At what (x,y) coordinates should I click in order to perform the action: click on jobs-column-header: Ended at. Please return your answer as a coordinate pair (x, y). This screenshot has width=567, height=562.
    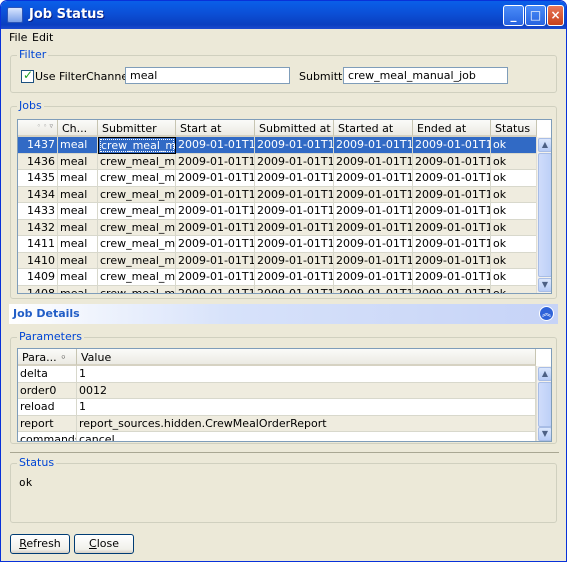
    Looking at the image, I should click on (452, 128).